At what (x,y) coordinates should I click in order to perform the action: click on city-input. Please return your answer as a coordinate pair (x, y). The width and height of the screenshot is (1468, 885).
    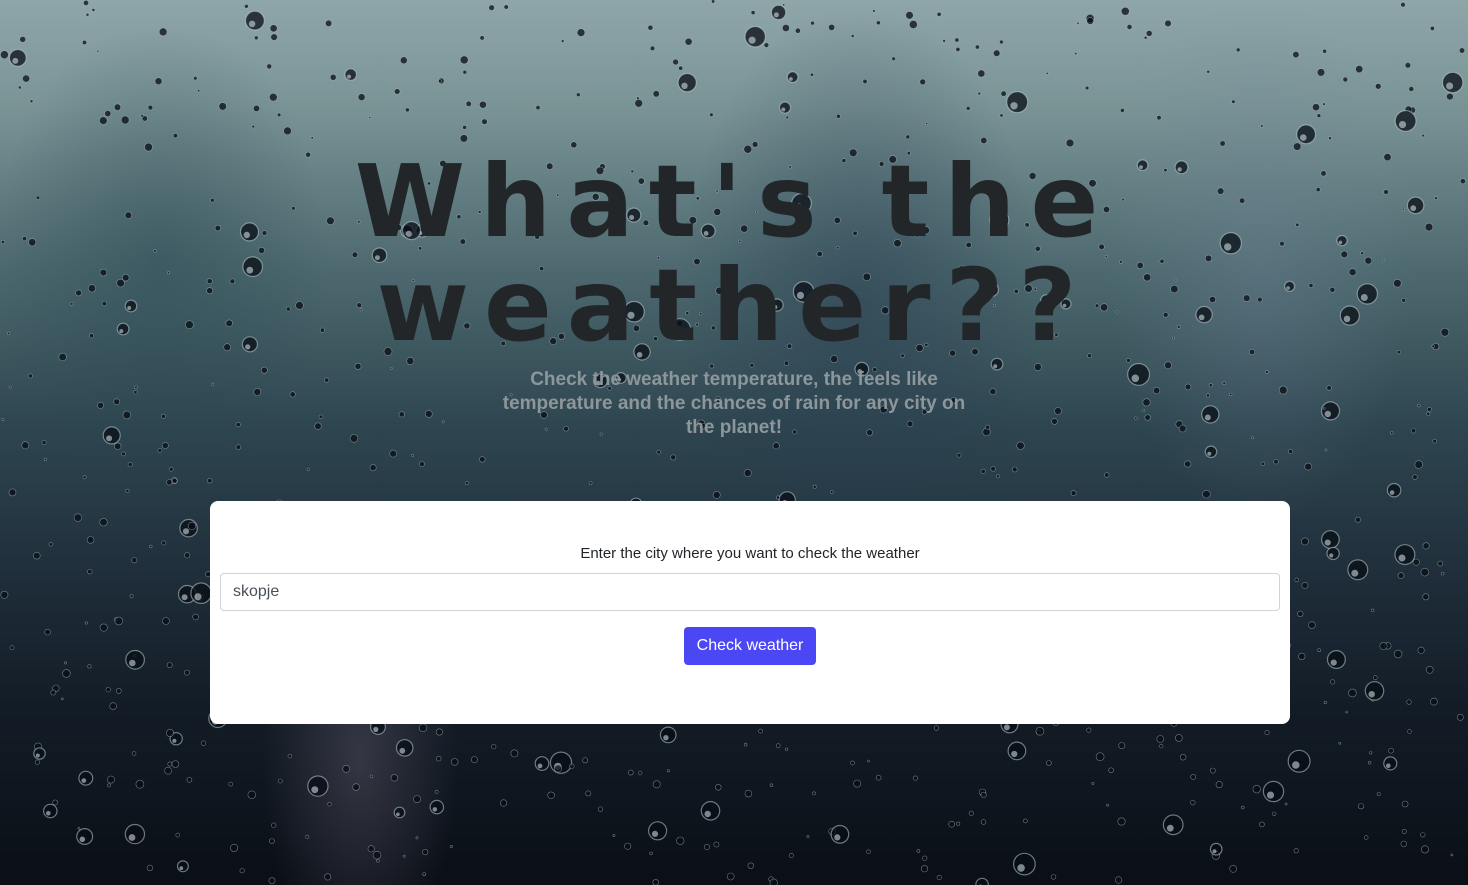
    Looking at the image, I should click on (750, 592).